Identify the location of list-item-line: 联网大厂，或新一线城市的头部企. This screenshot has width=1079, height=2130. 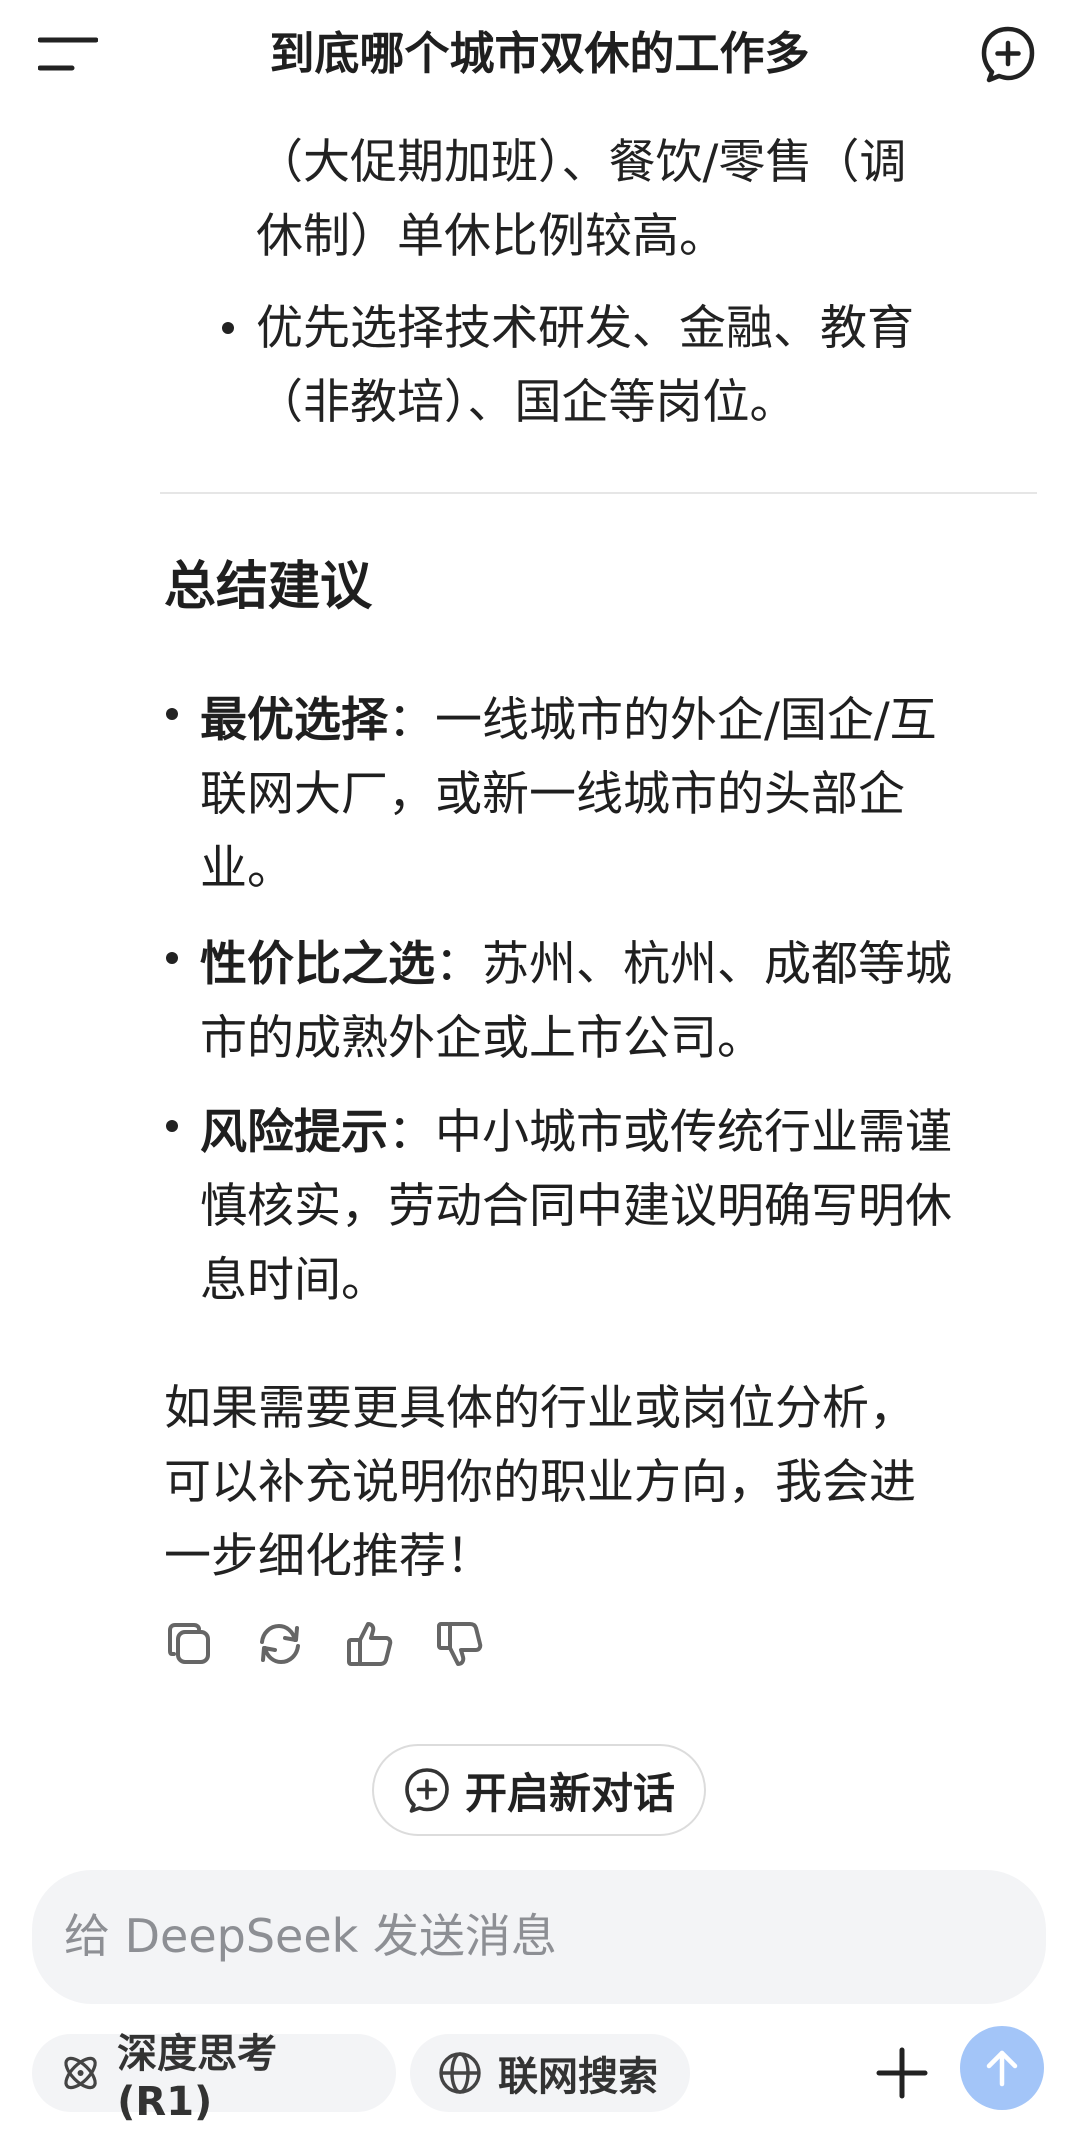
(552, 794).